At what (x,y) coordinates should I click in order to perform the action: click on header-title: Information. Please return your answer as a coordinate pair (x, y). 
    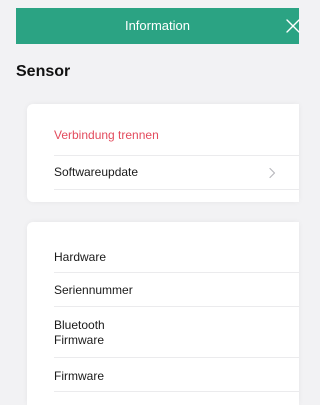
    Looking at the image, I should click on (157, 25).